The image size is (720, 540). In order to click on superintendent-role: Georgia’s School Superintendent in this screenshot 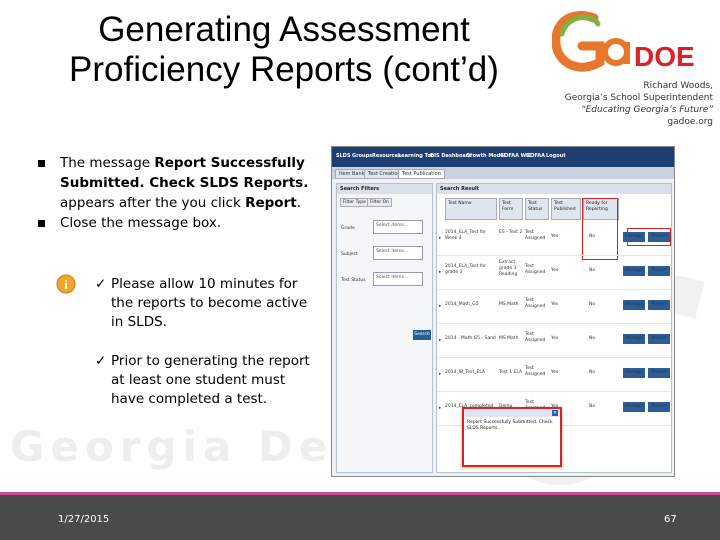, I will do `click(638, 98)`.